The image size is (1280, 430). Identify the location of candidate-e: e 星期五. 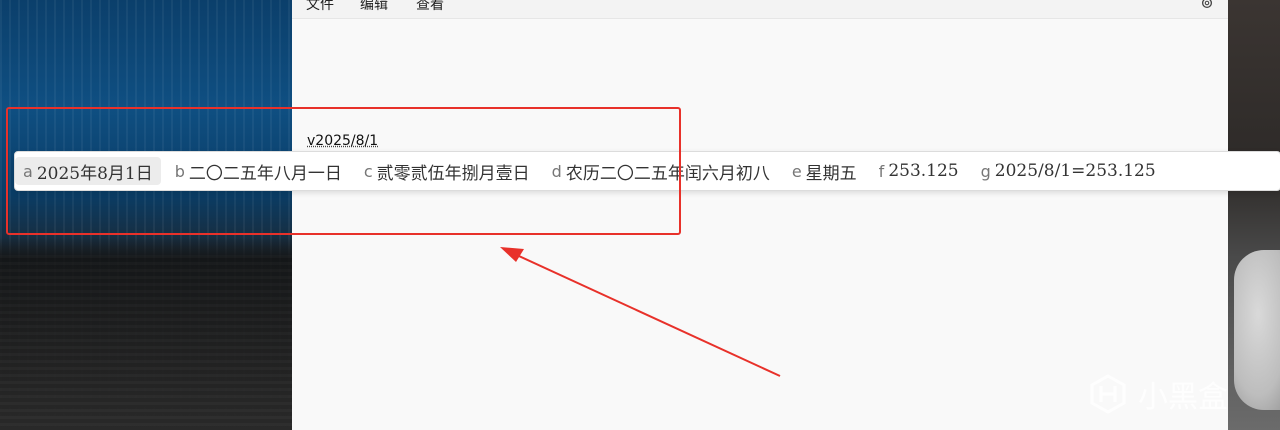
(824, 171).